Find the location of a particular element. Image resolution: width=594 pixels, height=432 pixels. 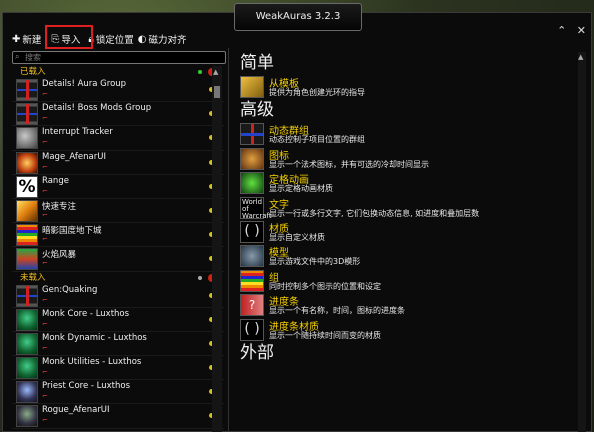

aura-item: Monk Dynamic - Luxthos ⌐ is located at coordinates (118, 344).